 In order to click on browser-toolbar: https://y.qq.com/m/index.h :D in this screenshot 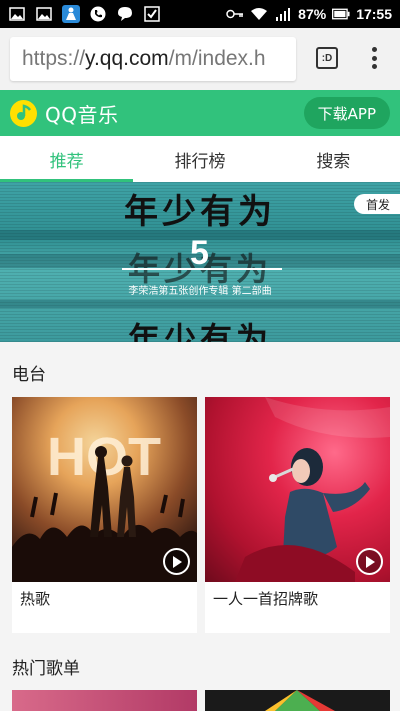, I will do `click(200, 59)`.